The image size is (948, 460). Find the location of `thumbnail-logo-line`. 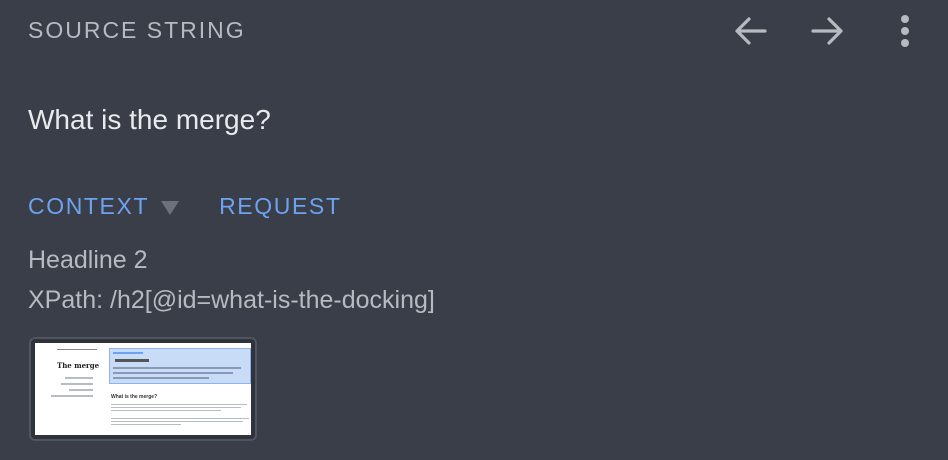

thumbnail-logo-line is located at coordinates (77, 349).